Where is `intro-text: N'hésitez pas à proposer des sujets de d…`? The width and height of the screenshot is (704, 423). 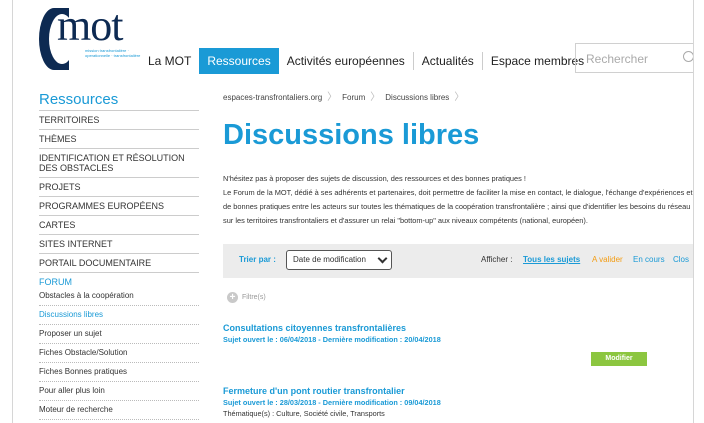 intro-text: N'hésitez pas à proposer des sujets de d… is located at coordinates (458, 200).